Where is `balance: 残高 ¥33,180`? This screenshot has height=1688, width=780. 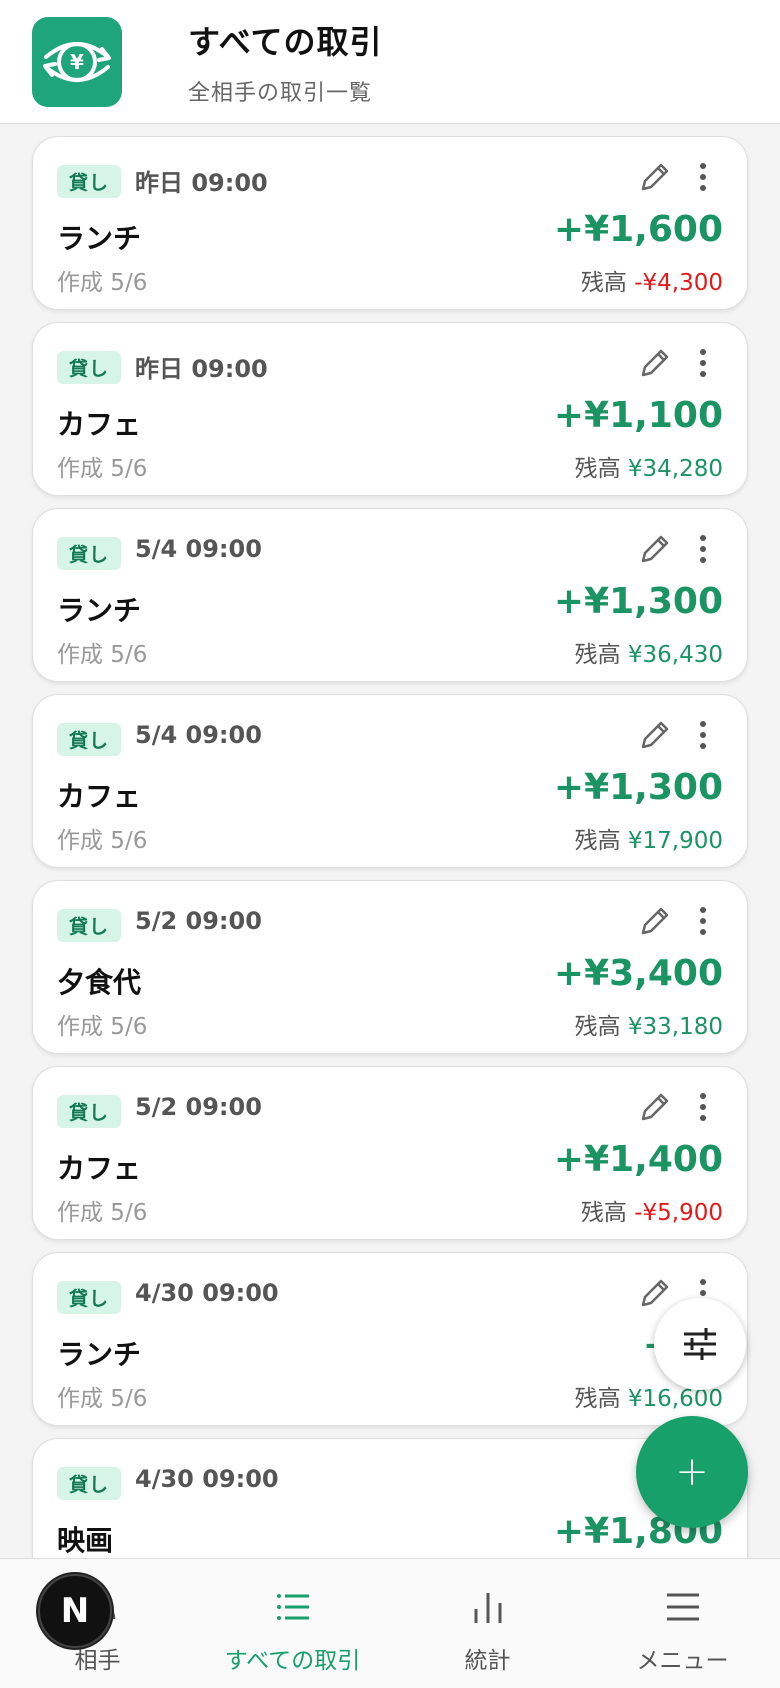 balance: 残高 ¥33,180 is located at coordinates (649, 1024).